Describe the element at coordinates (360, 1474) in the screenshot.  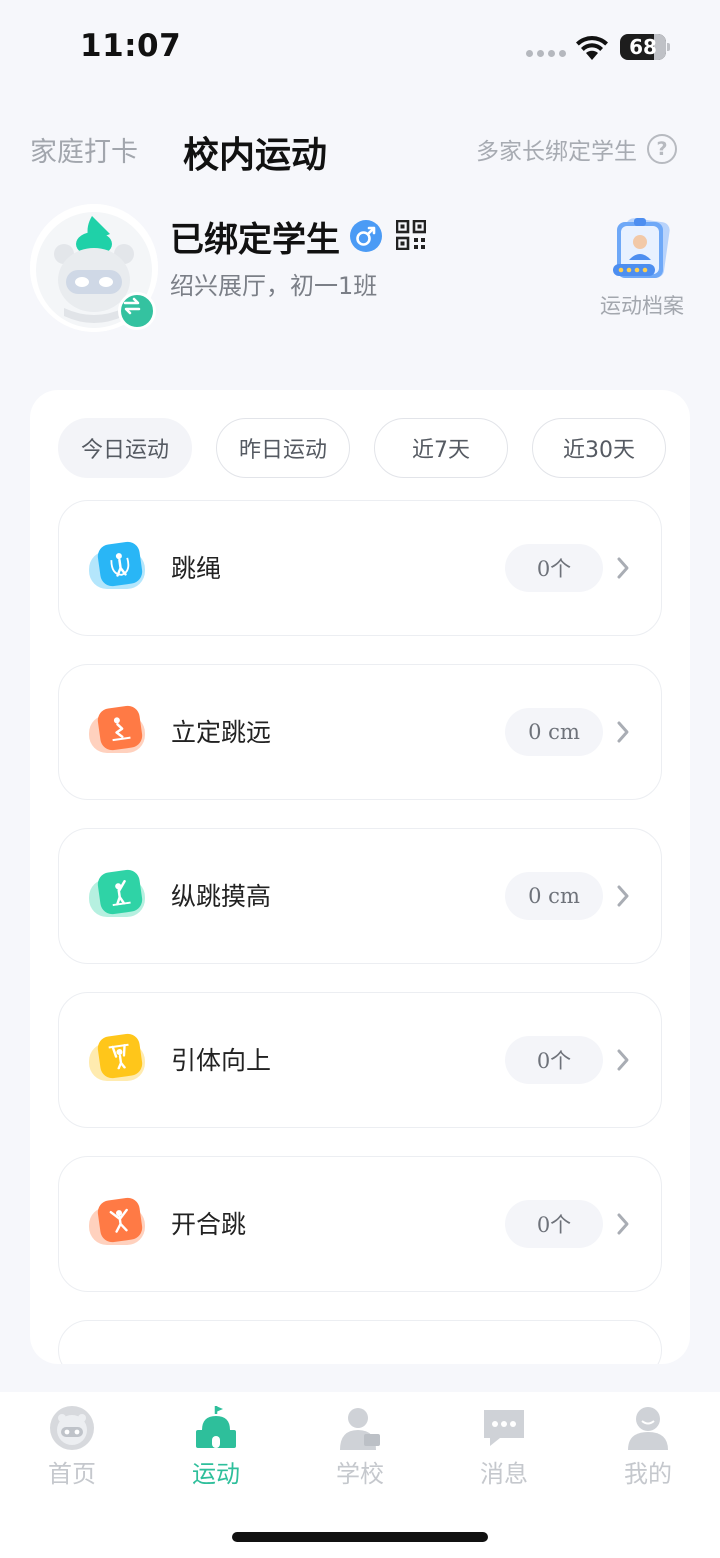
I see `nav-school-label: 学校` at that location.